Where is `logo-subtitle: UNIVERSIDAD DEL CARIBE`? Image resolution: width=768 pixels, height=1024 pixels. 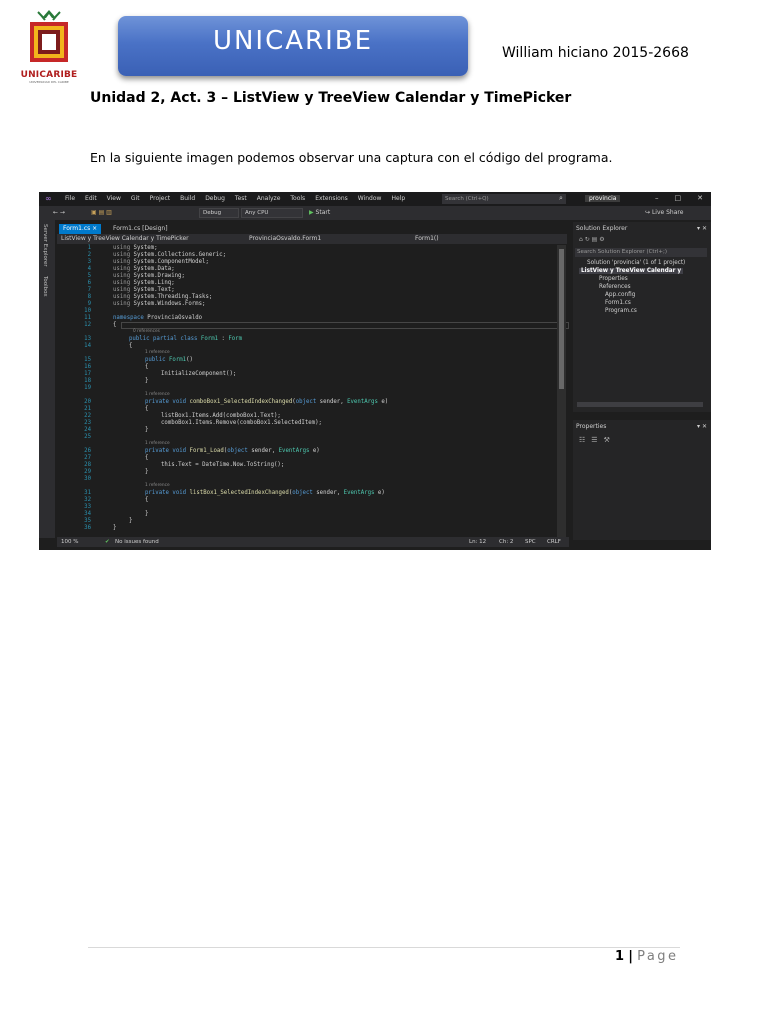 logo-subtitle: UNIVERSIDAD DEL CARIBE is located at coordinates (49, 82).